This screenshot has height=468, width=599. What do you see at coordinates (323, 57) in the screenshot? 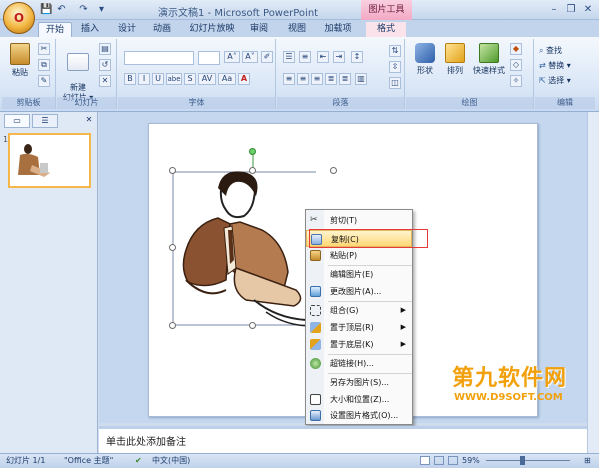
I see `decrease-indent-icon: ⇤` at bounding box center [323, 57].